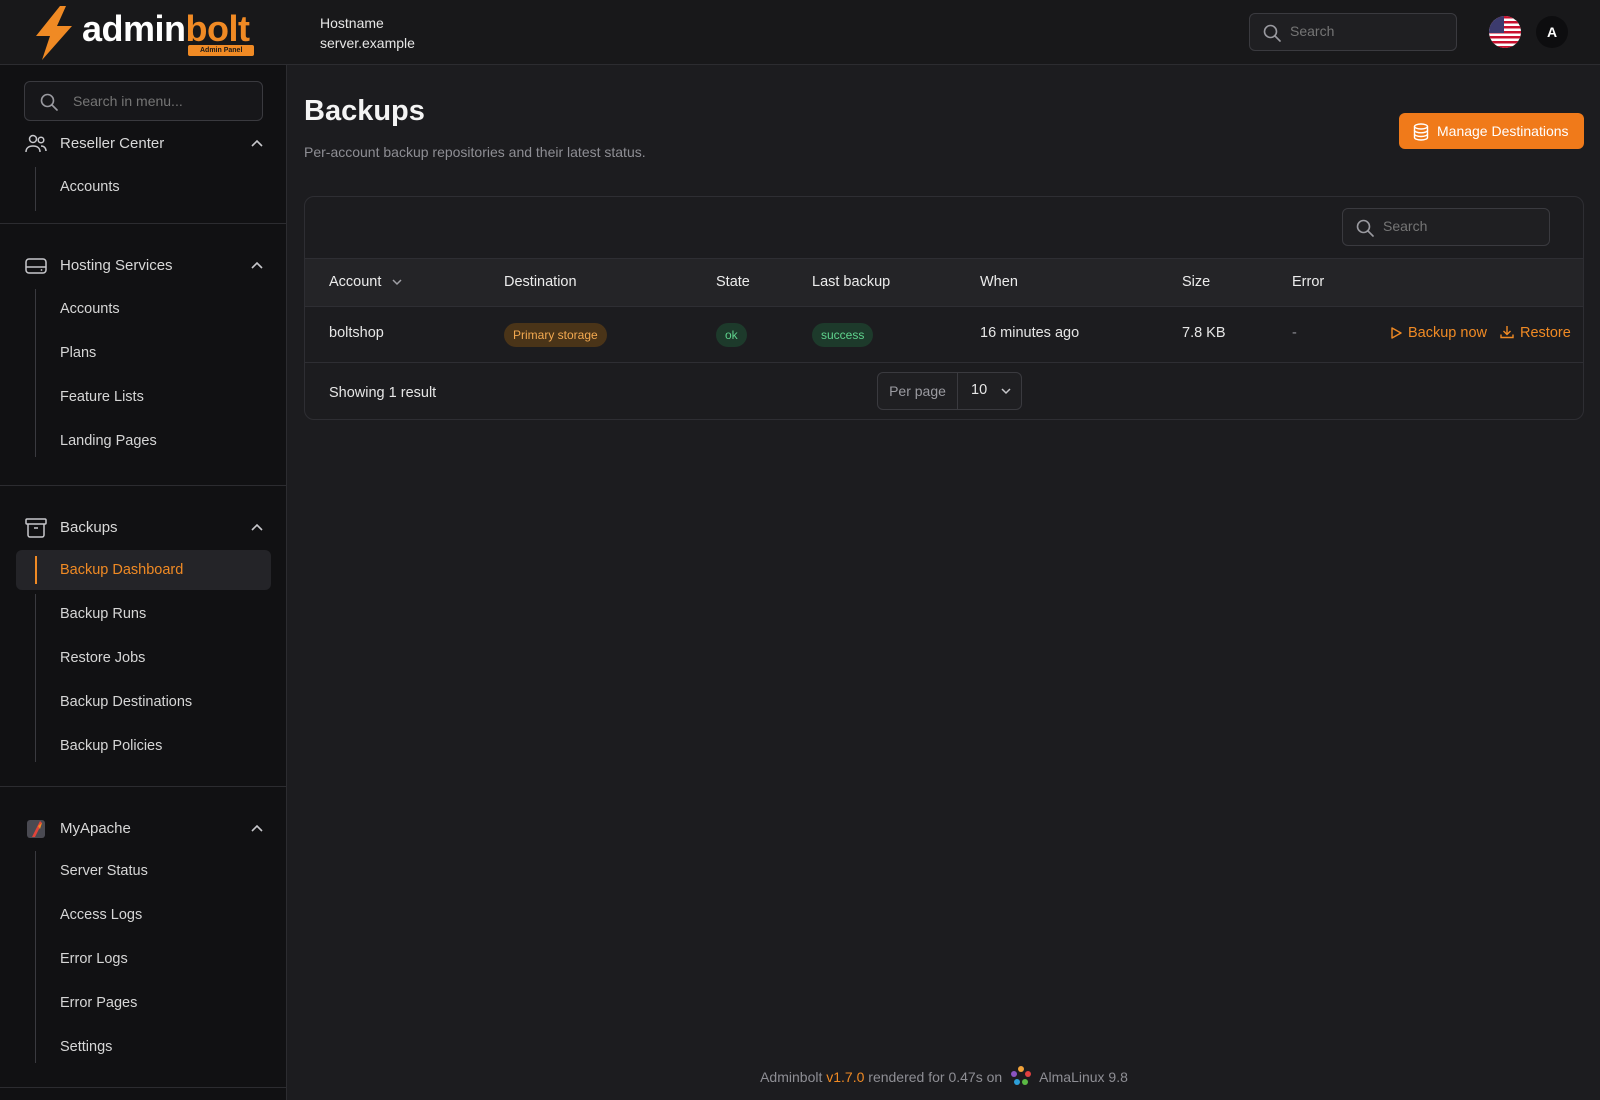 The width and height of the screenshot is (1600, 1100). I want to click on cell-error: -, so click(1294, 333).